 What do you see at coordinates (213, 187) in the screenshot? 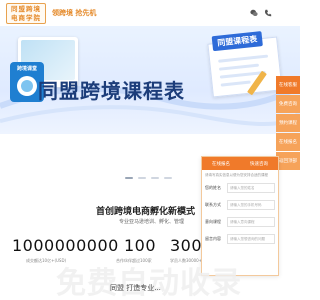
I see `field-label: 您的姓名` at bounding box center [213, 187].